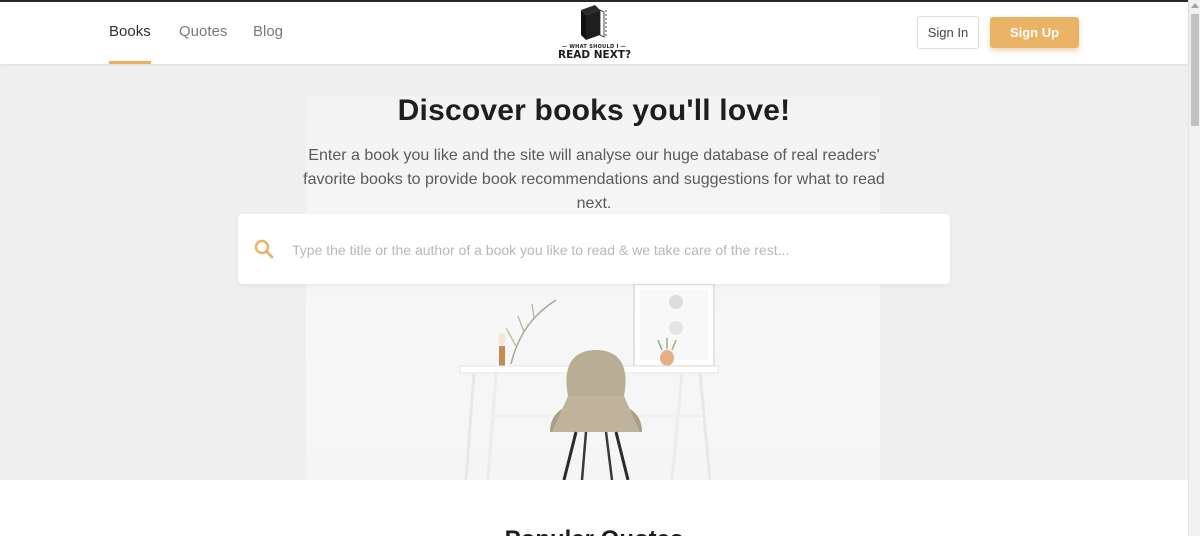  Describe the element at coordinates (594, 531) in the screenshot. I see `section-heading: Popular Quotes` at that location.